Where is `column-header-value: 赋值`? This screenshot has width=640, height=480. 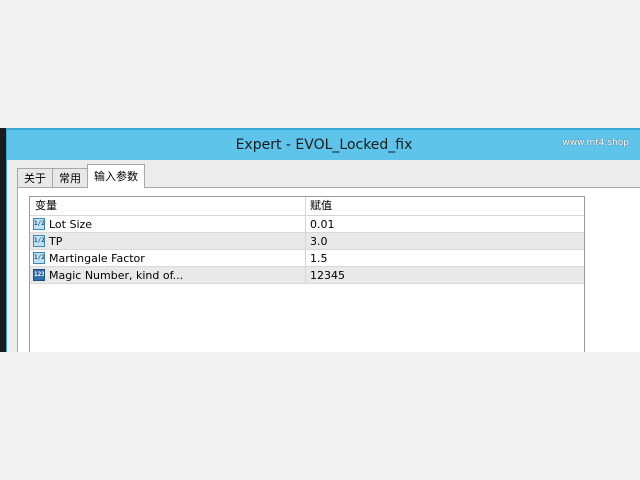
column-header-value: 赋值 is located at coordinates (445, 206).